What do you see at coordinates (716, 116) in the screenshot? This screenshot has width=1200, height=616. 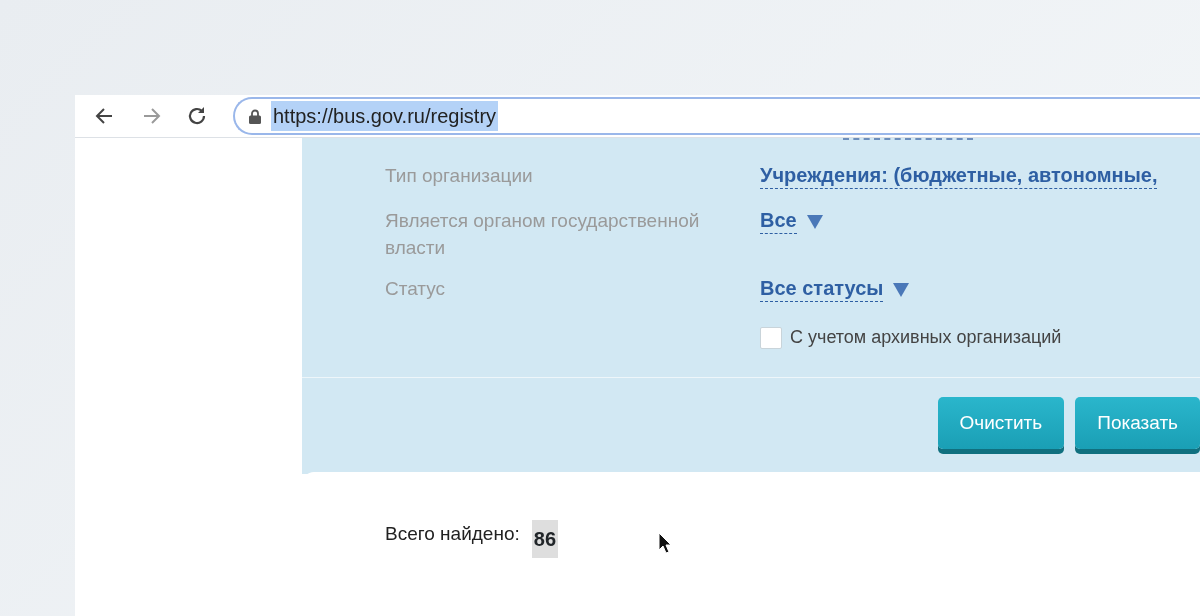 I see `address-bar: https://bus.gov.ru/registry` at bounding box center [716, 116].